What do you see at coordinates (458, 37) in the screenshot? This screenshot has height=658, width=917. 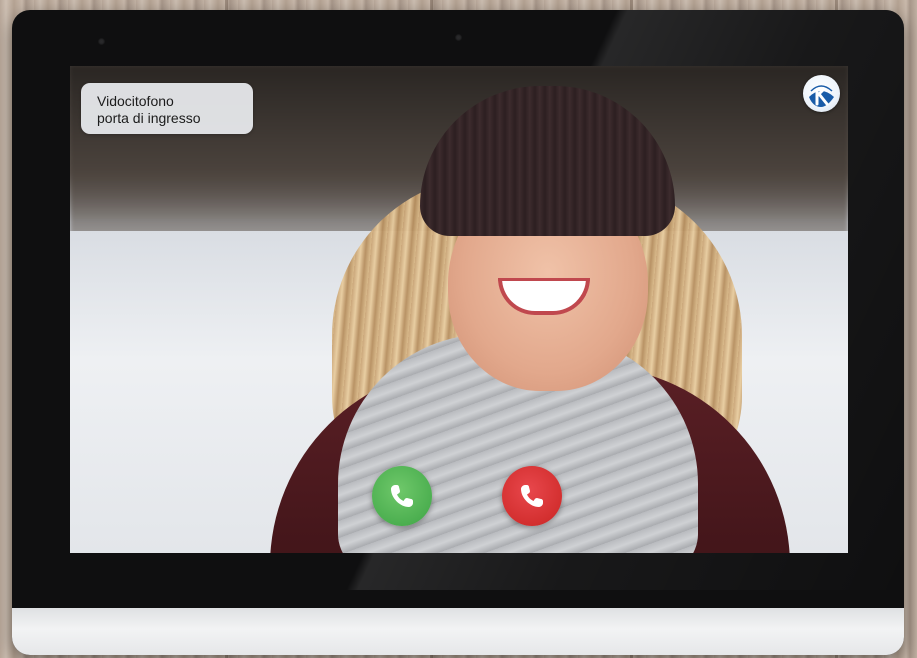 I see `sensor-dot` at bounding box center [458, 37].